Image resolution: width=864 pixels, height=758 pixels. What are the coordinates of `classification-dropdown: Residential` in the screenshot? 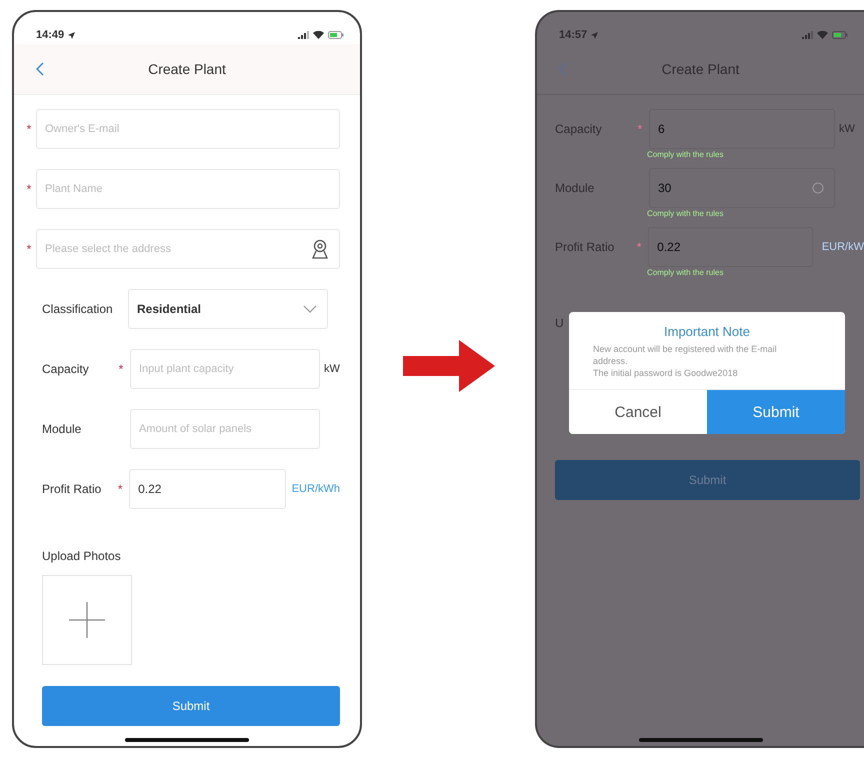 It's located at (228, 309).